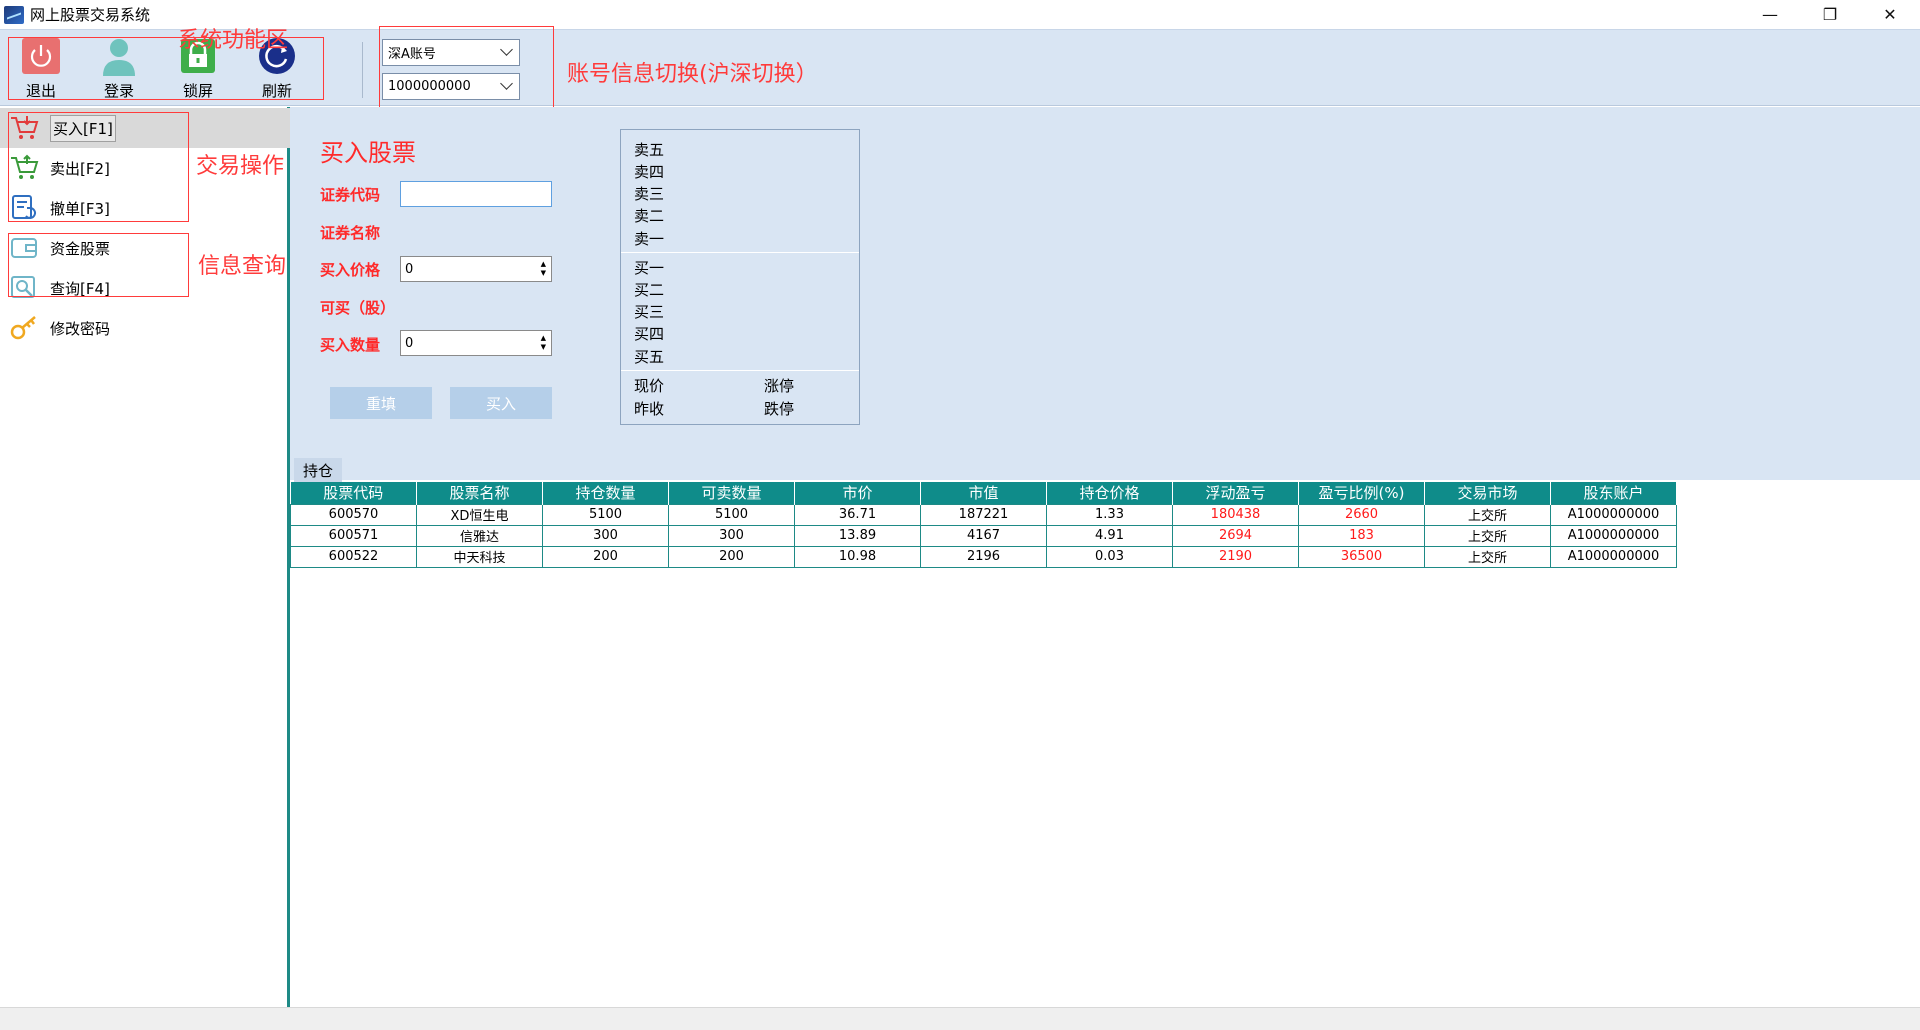 This screenshot has width=1920, height=1030. Describe the element at coordinates (233, 40) in the screenshot. I see `annotation-system-area: 系统功能区` at that location.